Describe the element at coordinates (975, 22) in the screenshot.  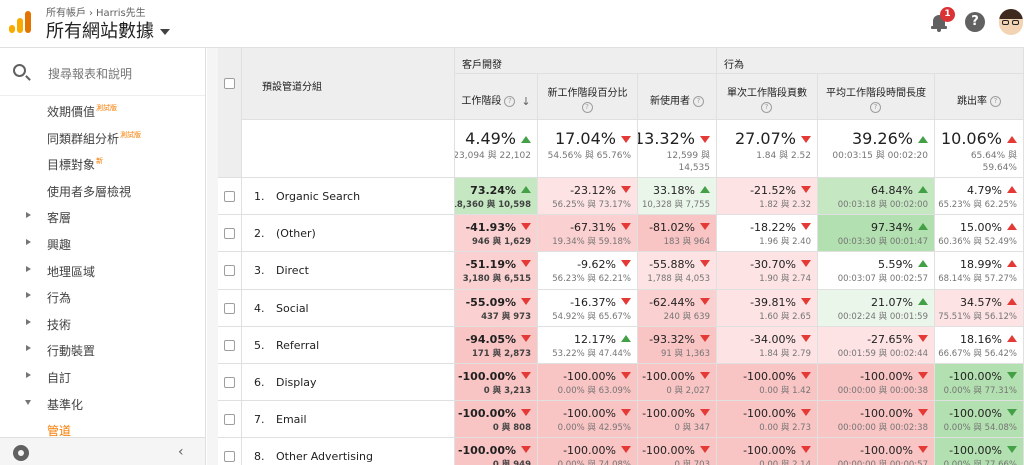
I see `help-icon: ?` at that location.